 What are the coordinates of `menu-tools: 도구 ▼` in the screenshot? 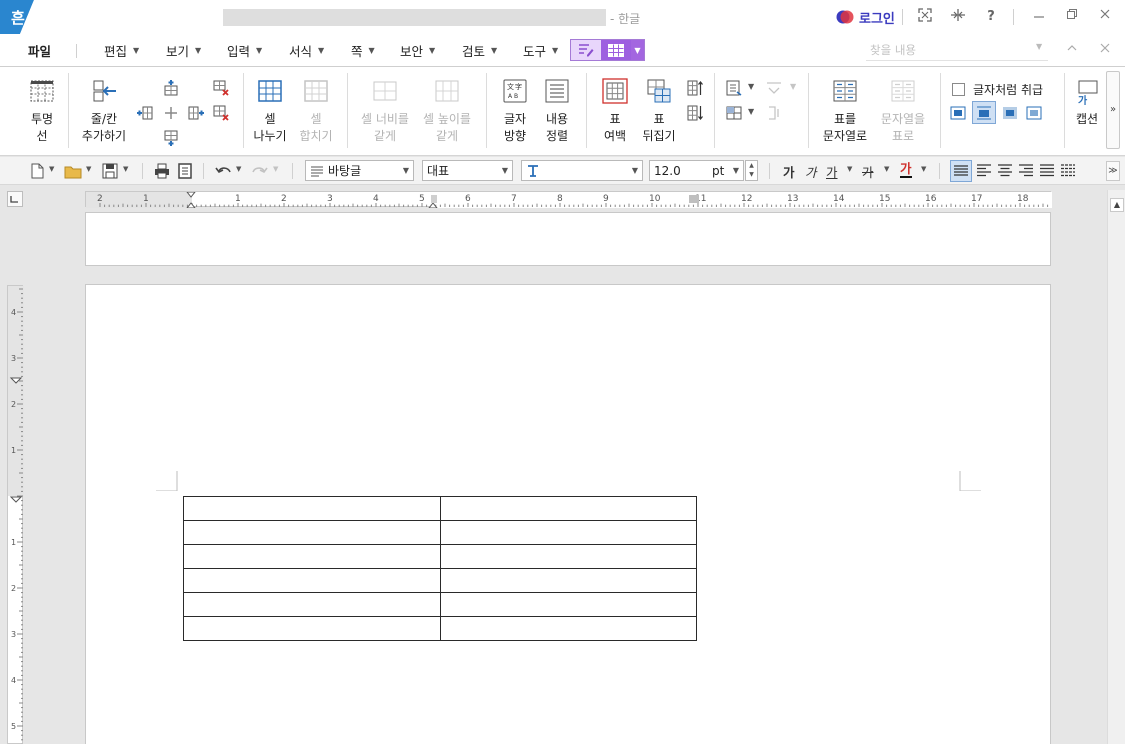 It's located at (540, 50).